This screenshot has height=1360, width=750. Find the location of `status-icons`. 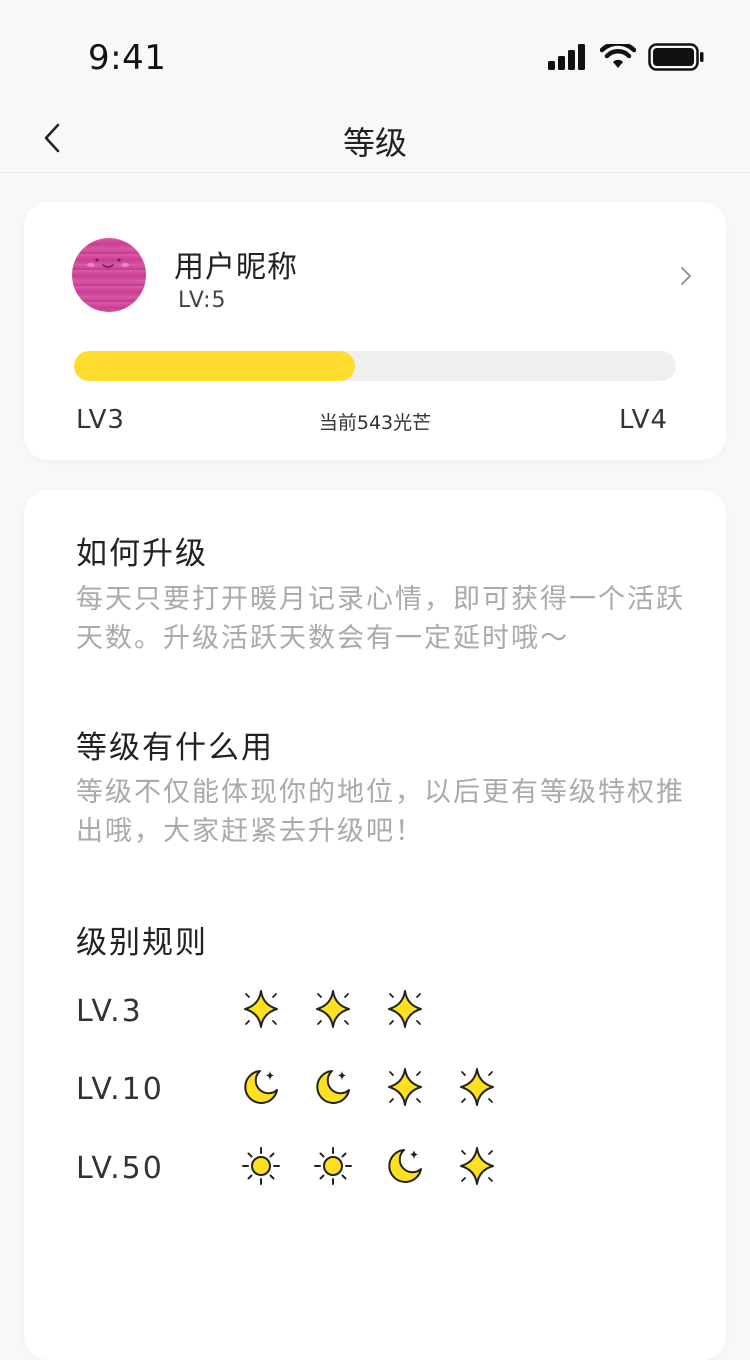

status-icons is located at coordinates (626, 58).